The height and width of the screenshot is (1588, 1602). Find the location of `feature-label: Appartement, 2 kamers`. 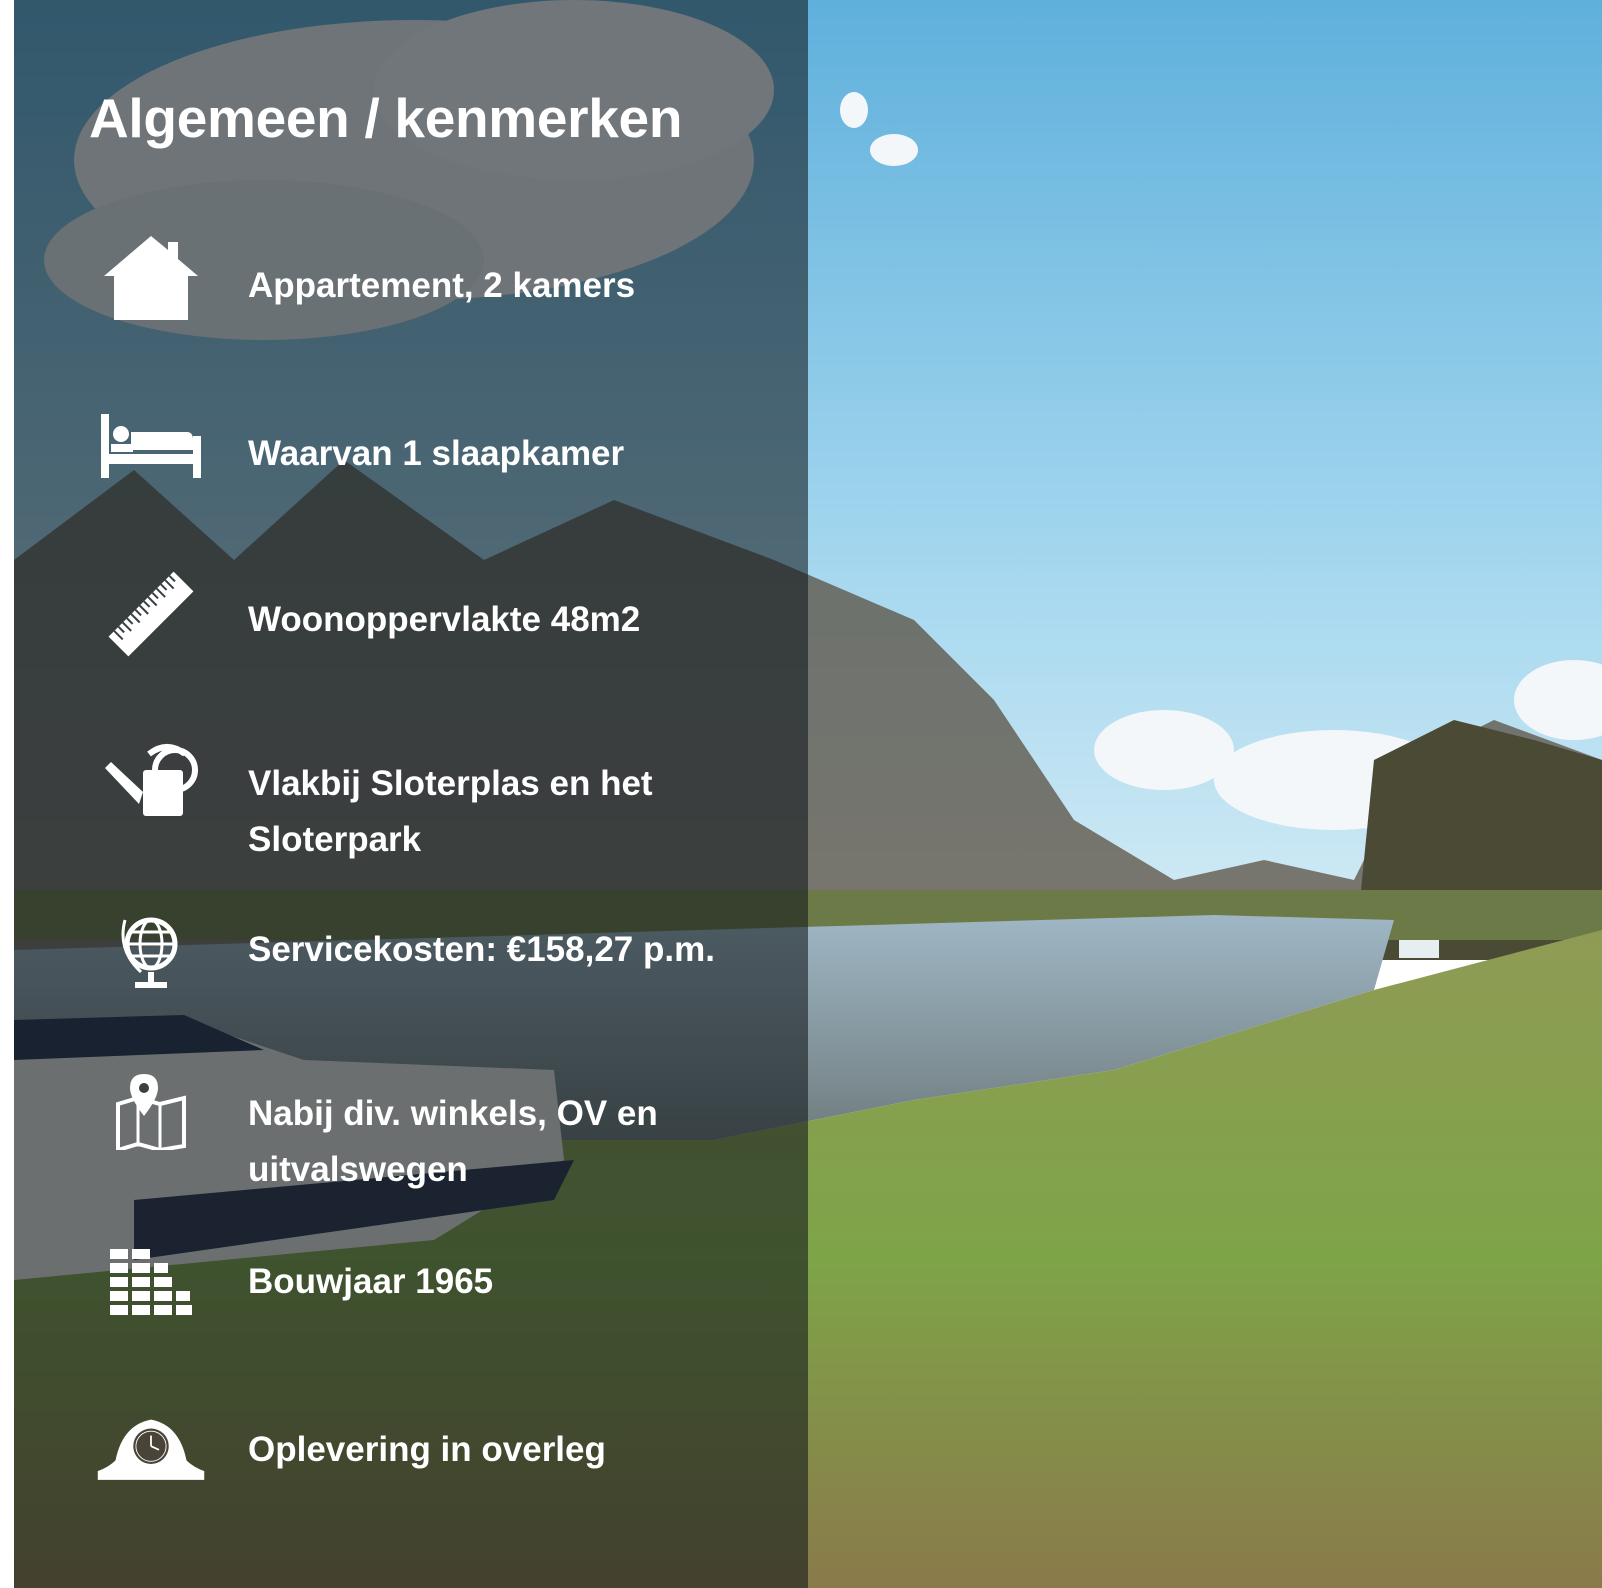

feature-label: Appartement, 2 kamers is located at coordinates (442, 285).